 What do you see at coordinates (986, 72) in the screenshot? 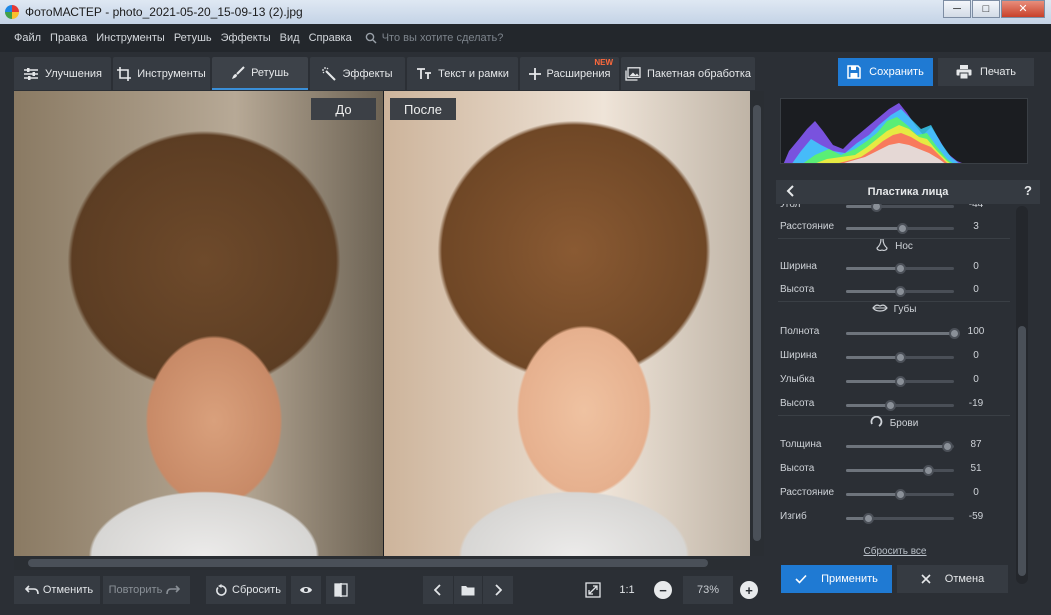
I see `print-button: Печать` at bounding box center [986, 72].